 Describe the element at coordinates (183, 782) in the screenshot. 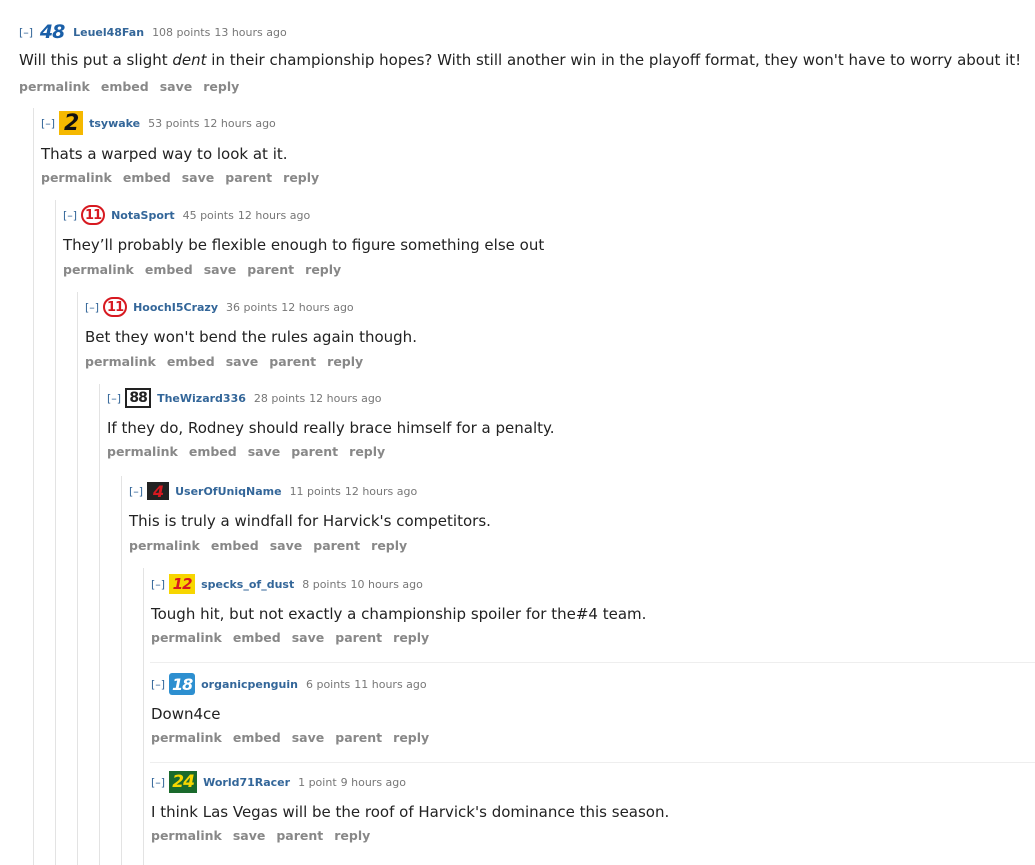

I see `flair-24-icon: 24` at that location.